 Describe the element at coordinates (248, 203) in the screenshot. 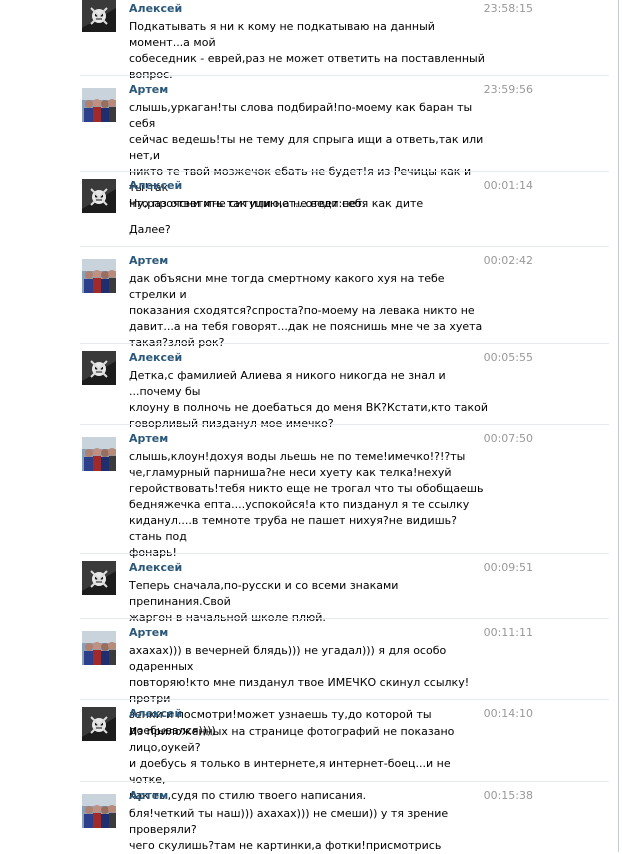

I see `message-text: Ну,раз ответить так или нет...ответ:нет.` at that location.